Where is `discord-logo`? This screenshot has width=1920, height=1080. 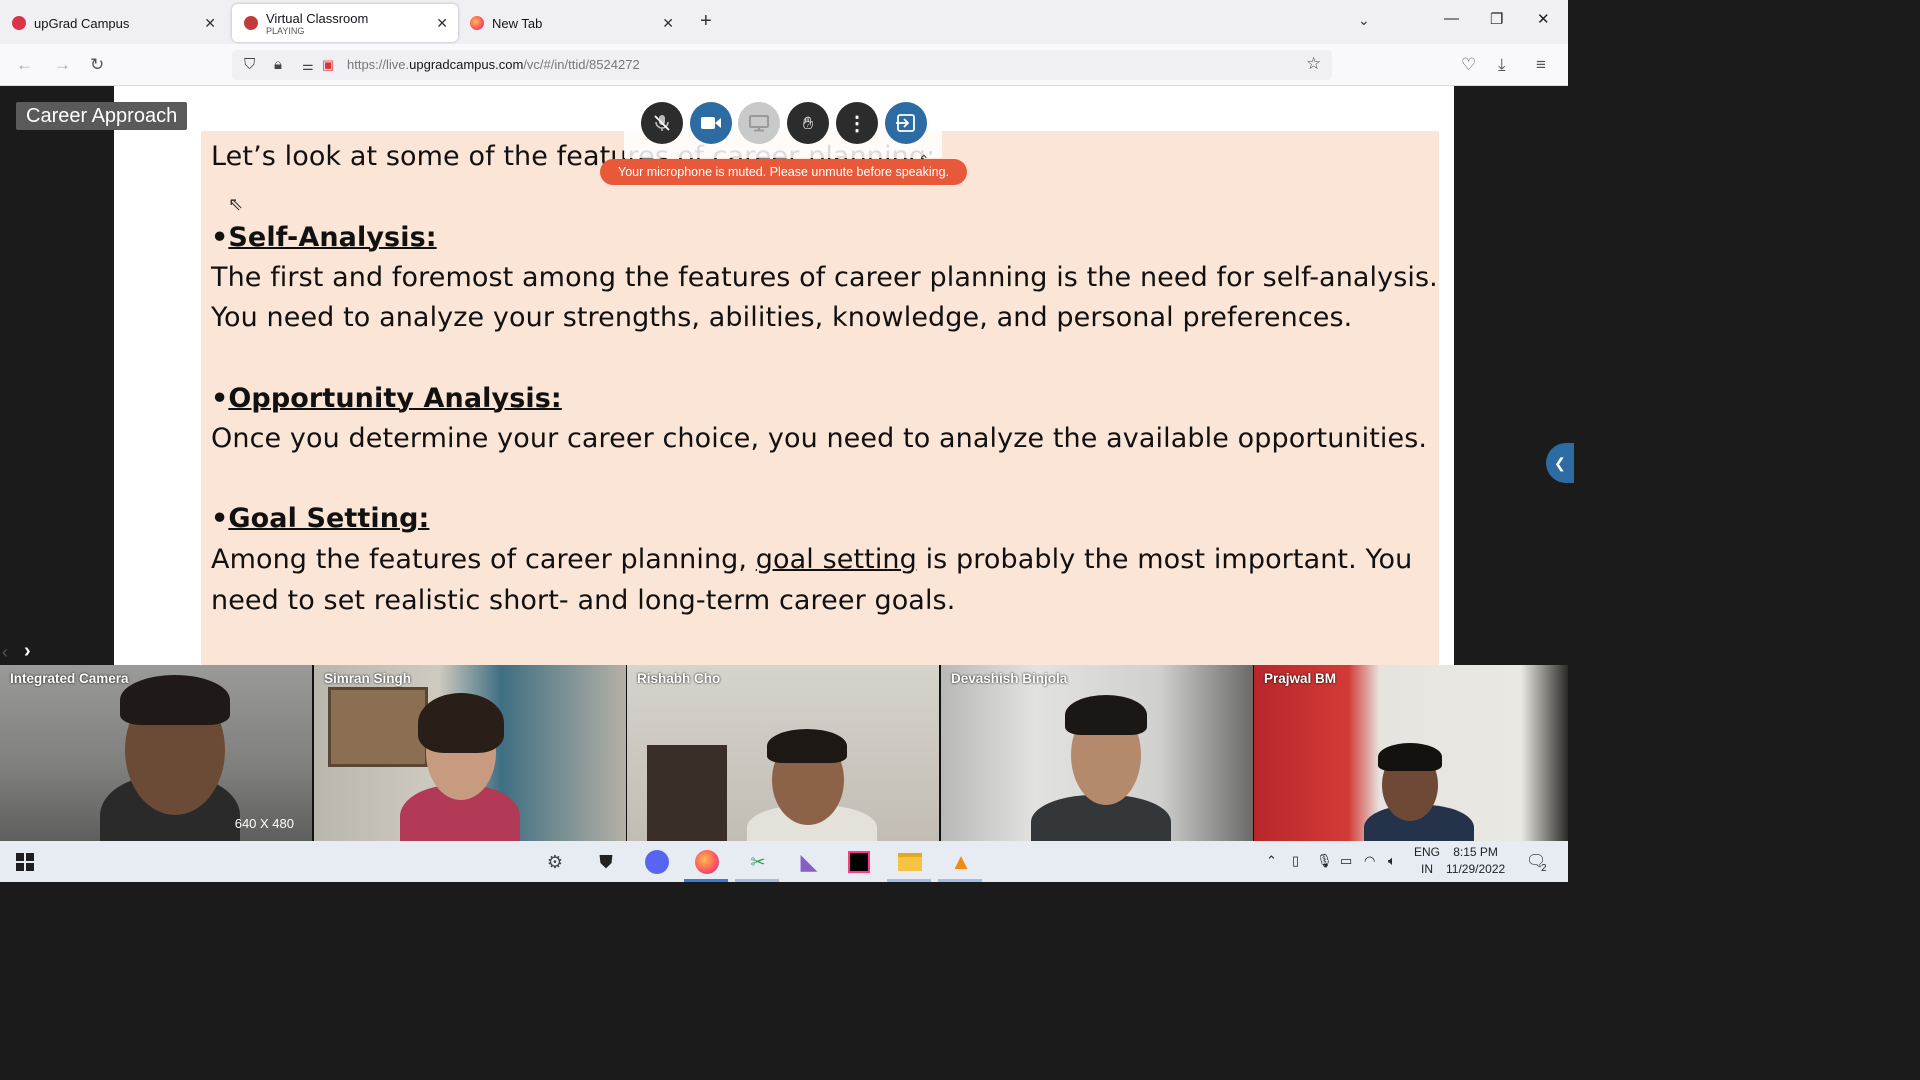
discord-logo is located at coordinates (657, 862).